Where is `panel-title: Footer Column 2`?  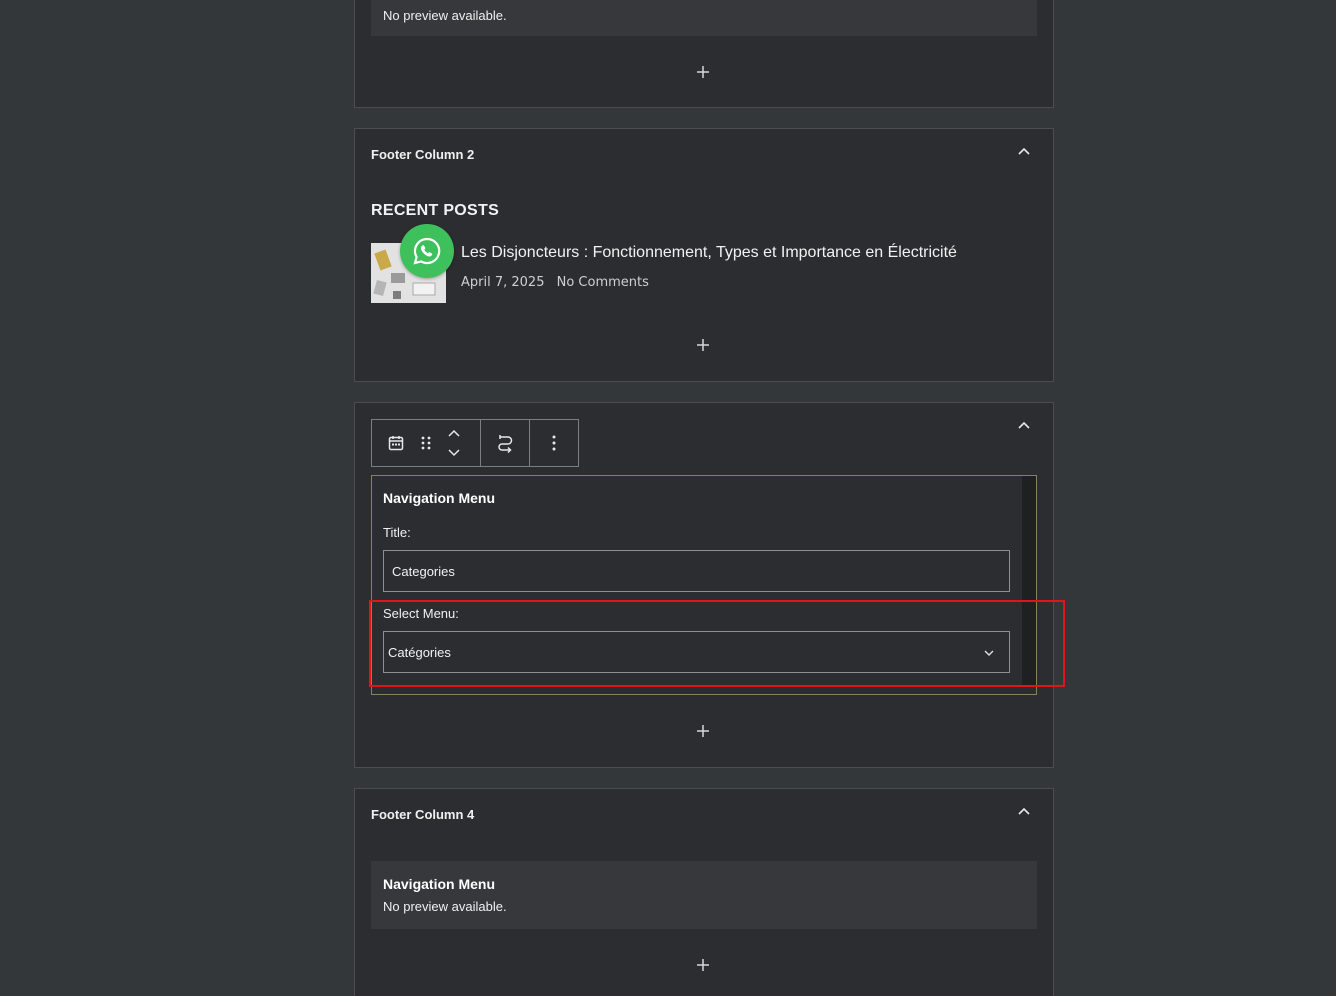 panel-title: Footer Column 2 is located at coordinates (423, 154).